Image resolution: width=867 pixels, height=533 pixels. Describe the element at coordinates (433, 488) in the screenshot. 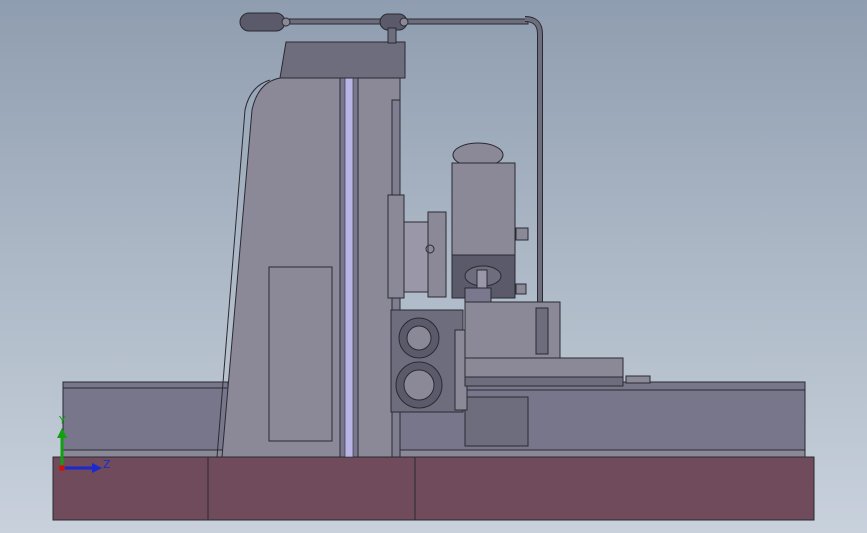

I see `base-plate` at that location.